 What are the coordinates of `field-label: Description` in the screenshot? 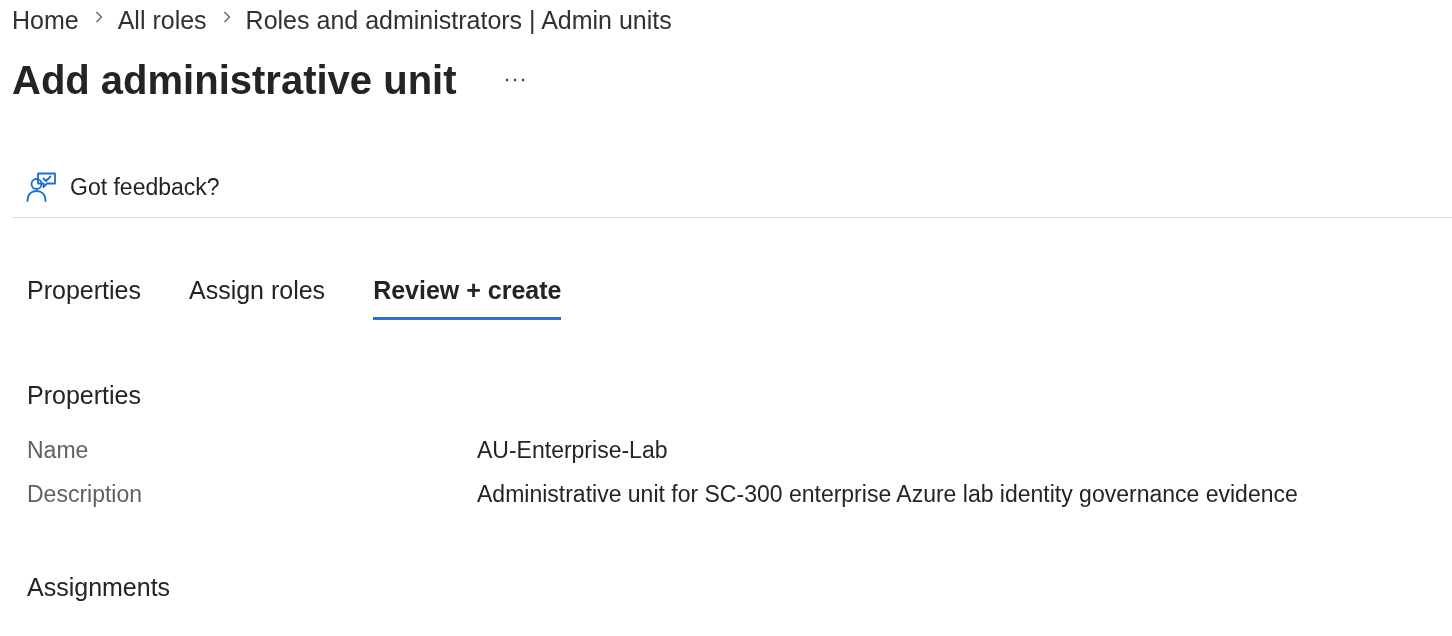 It's located at (85, 494).